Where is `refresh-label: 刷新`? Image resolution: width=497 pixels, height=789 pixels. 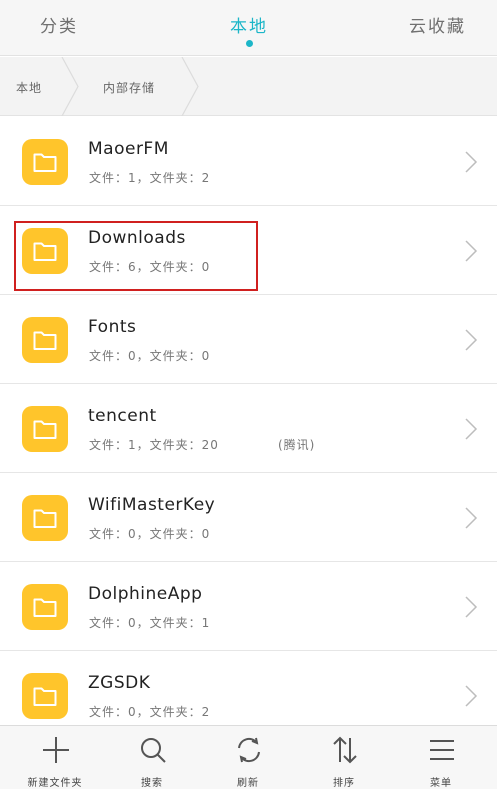 refresh-label: 刷新 is located at coordinates (248, 783).